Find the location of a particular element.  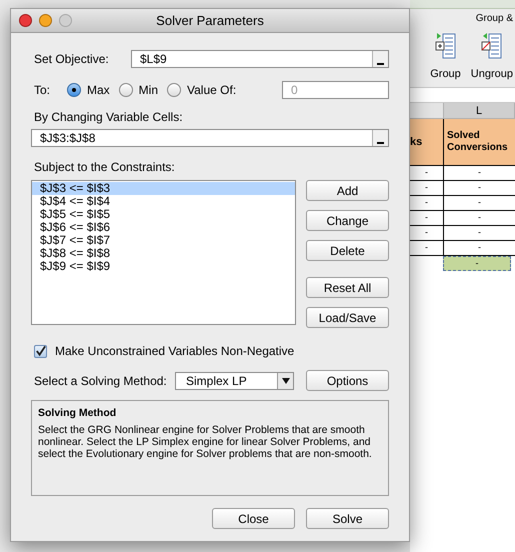

ribbon-button: Ungroup is located at coordinates (491, 56).